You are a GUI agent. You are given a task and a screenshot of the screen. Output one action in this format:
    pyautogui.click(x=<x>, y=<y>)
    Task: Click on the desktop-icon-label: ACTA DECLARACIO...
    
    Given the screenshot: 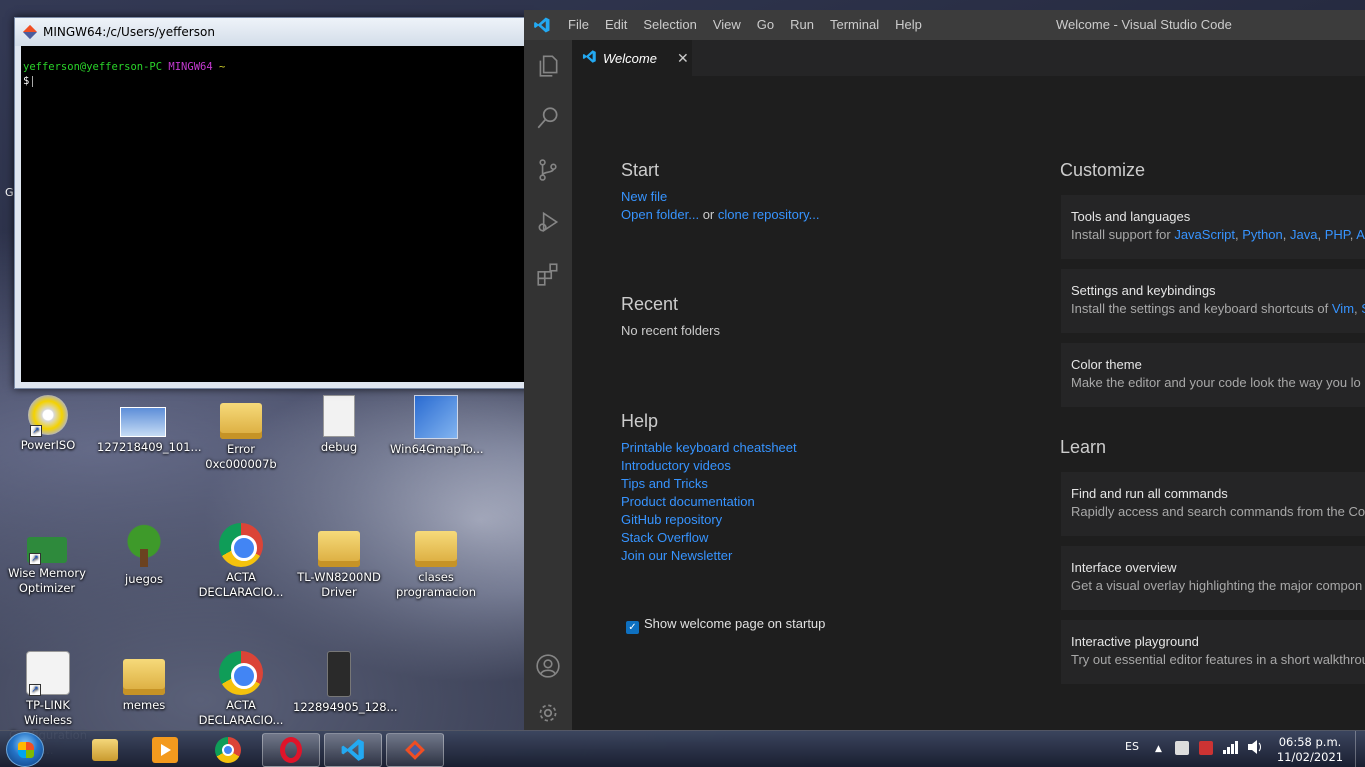 What is the action you would take?
    pyautogui.click(x=241, y=584)
    